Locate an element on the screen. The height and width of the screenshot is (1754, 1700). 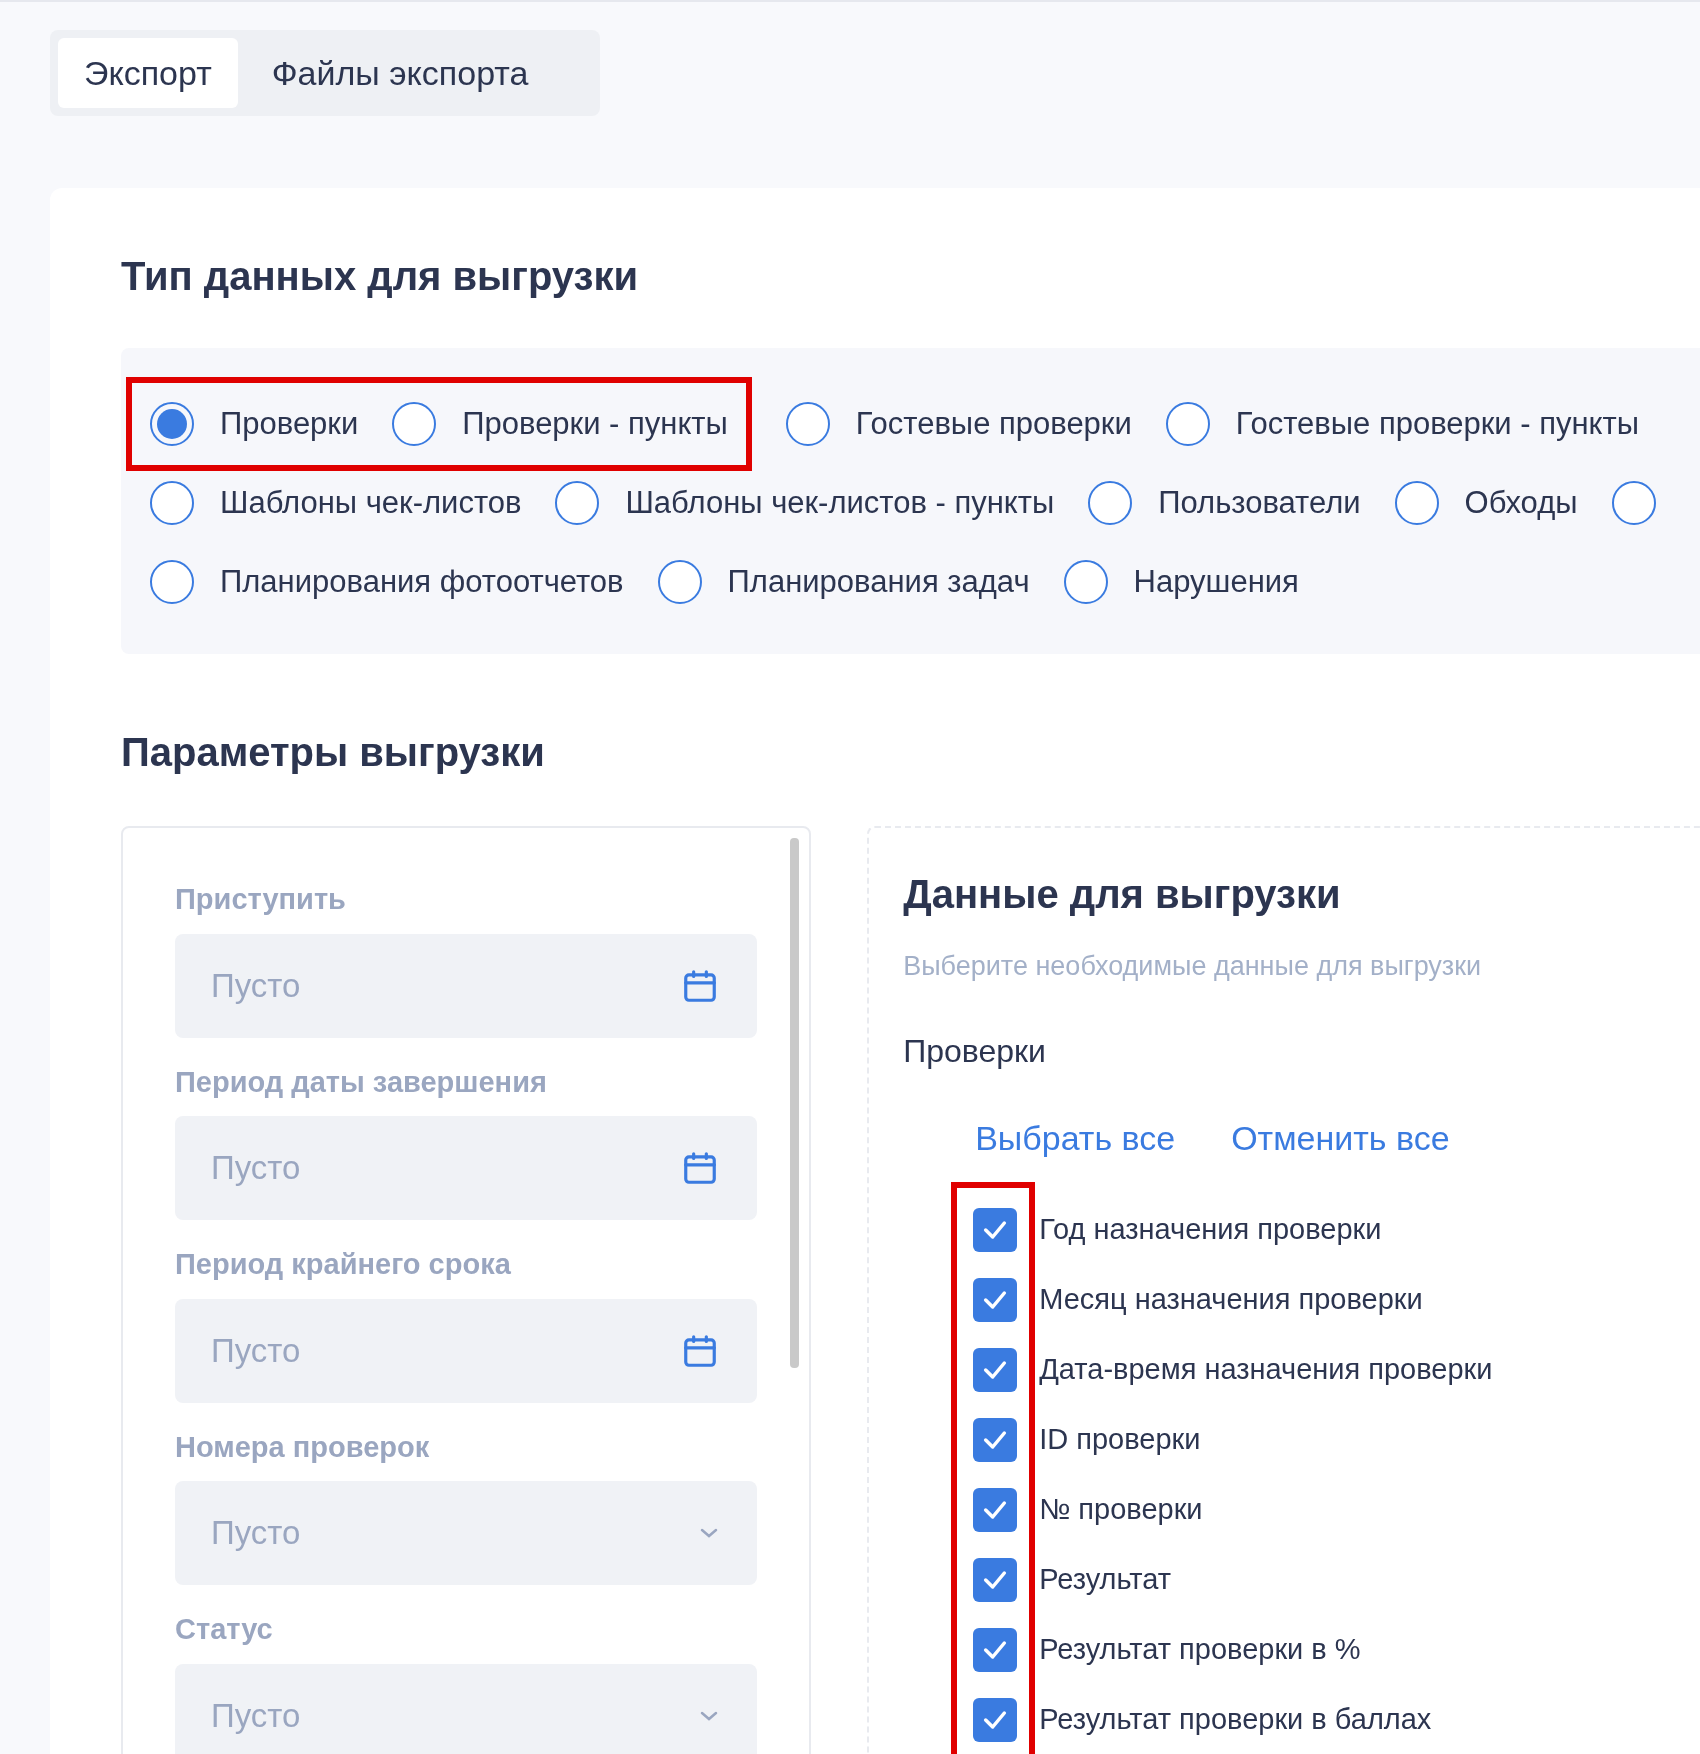
radio-label: Шаблоны чек-листов - пункты is located at coordinates (840, 502).